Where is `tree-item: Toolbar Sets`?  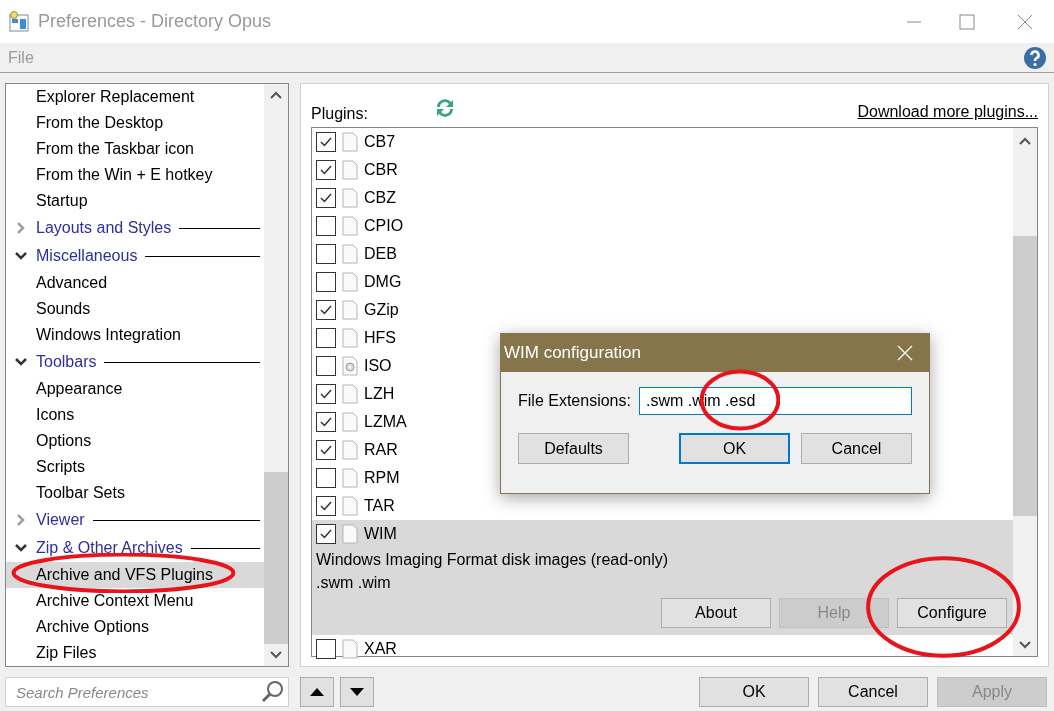 tree-item: Toolbar Sets is located at coordinates (135, 493).